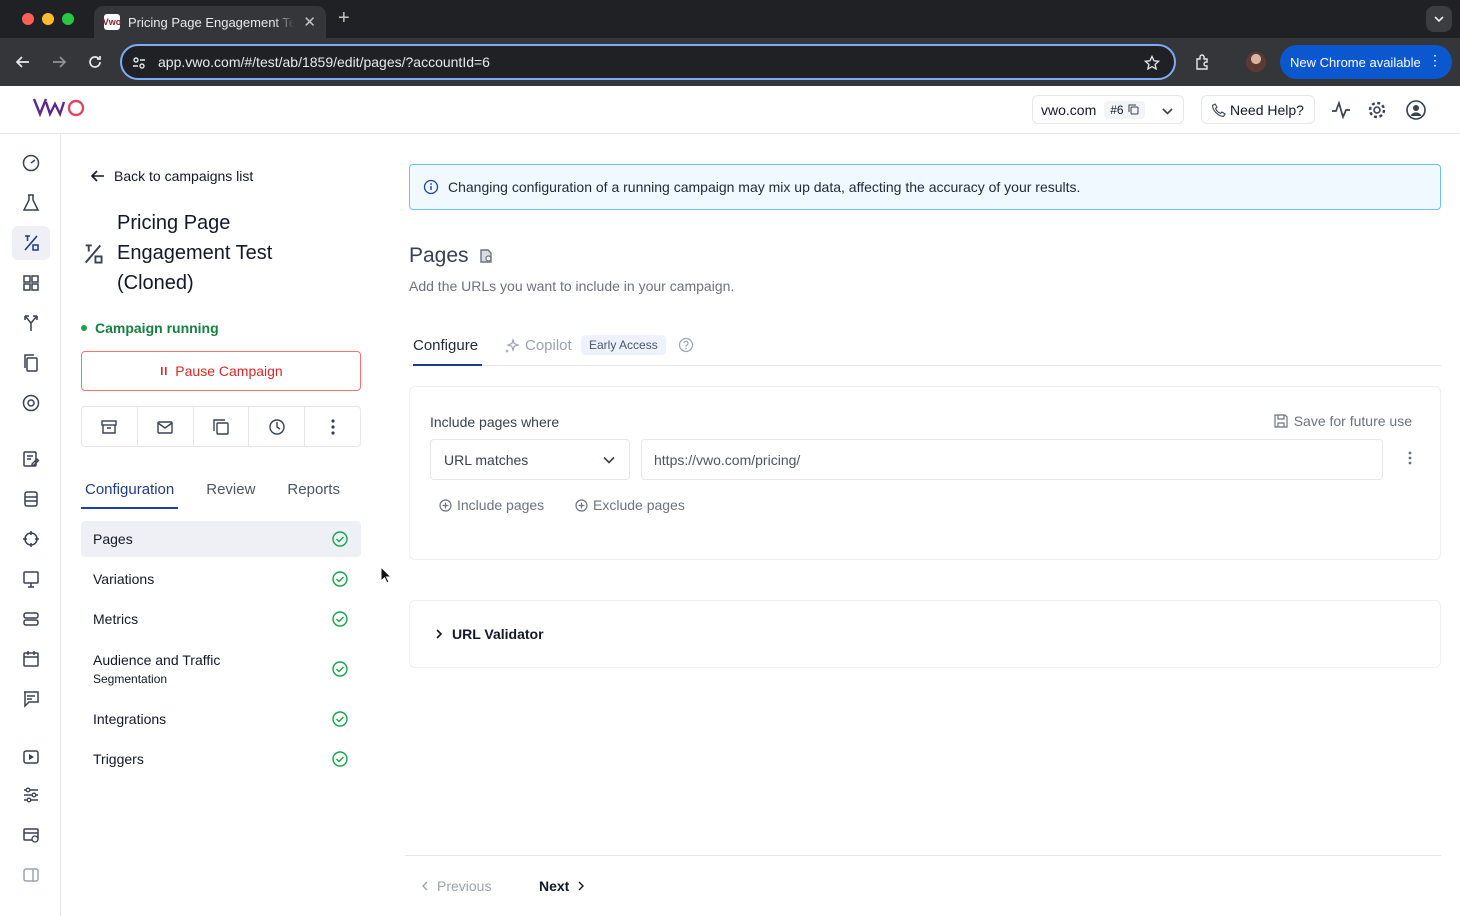  I want to click on zoom-window-button, so click(68, 19).